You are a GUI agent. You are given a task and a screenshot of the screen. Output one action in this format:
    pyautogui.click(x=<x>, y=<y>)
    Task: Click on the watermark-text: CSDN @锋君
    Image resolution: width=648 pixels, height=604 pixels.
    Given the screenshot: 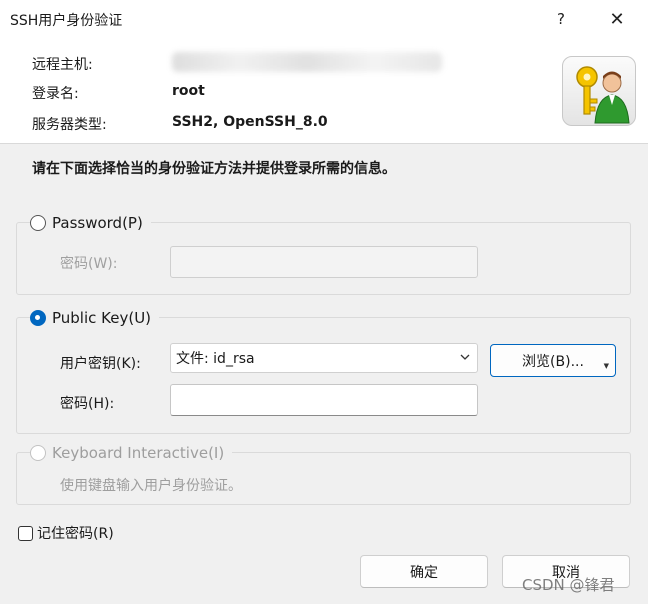 What is the action you would take?
    pyautogui.click(x=568, y=585)
    